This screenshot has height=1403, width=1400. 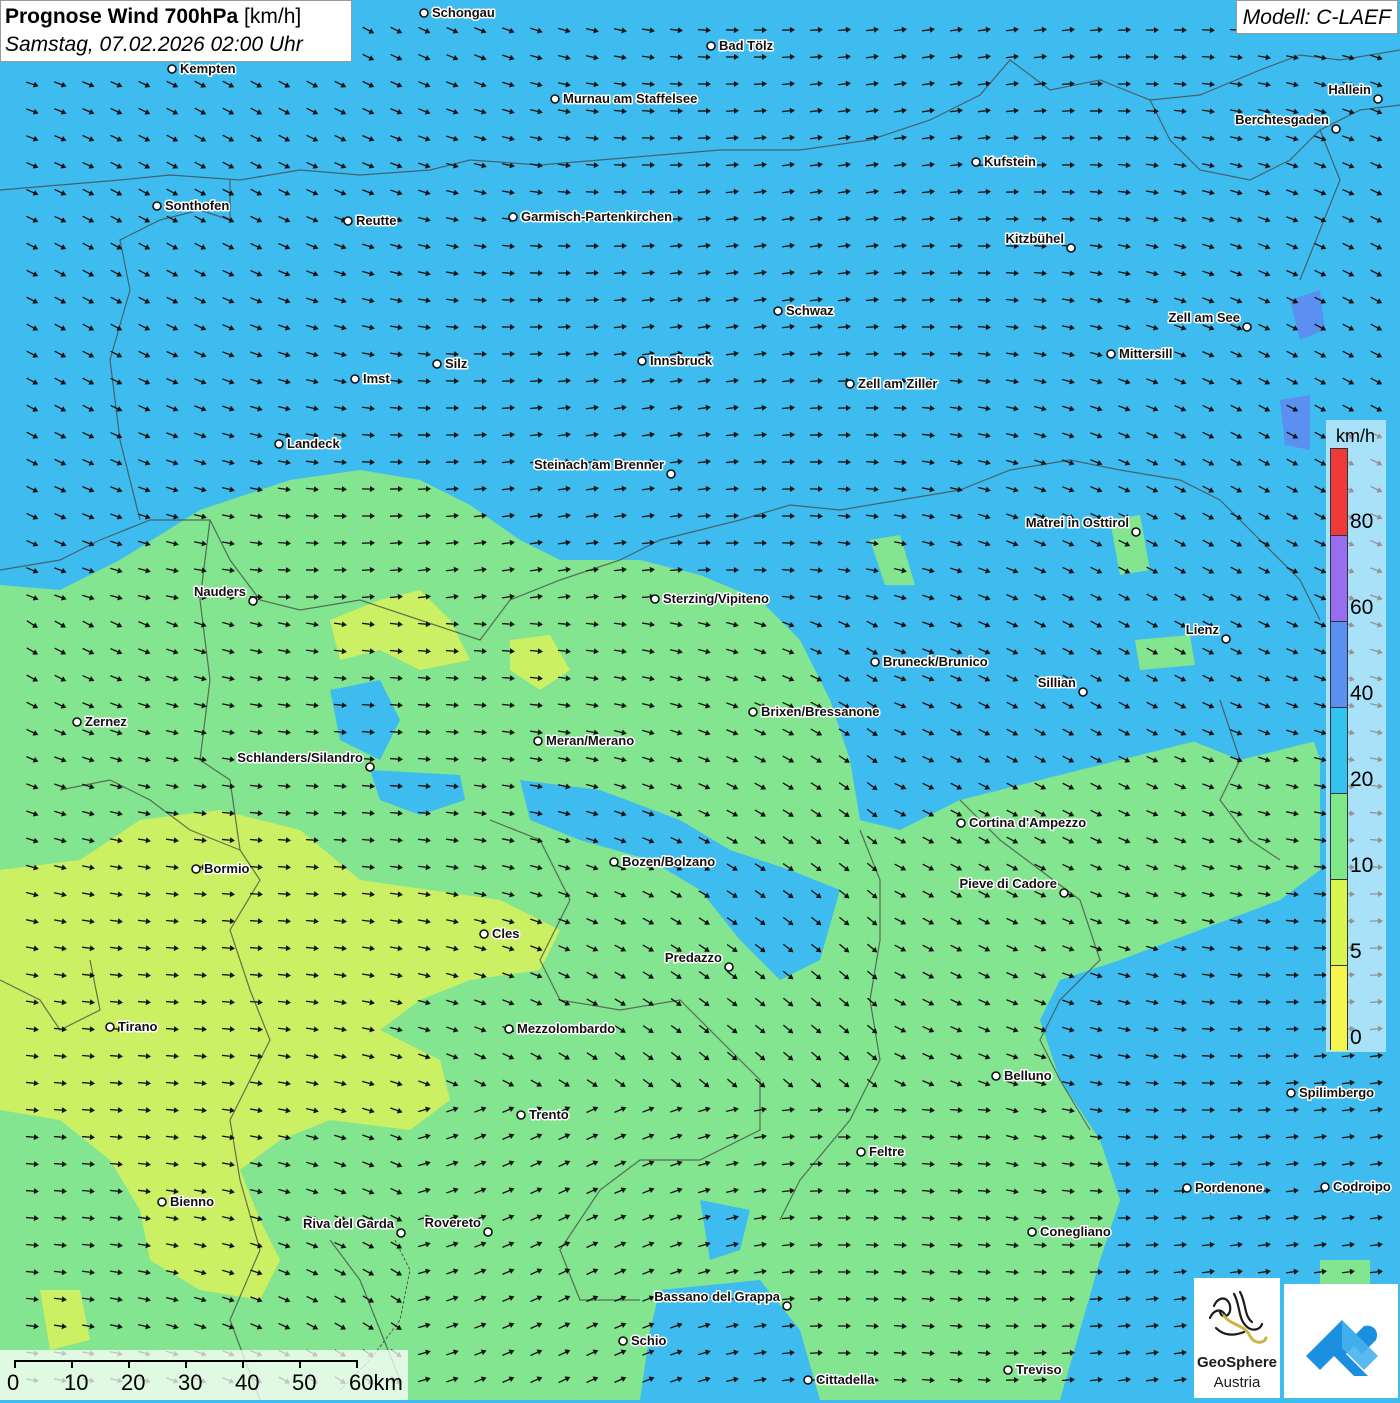 What do you see at coordinates (1010, 161) in the screenshot?
I see `city-label: Kufstein` at bounding box center [1010, 161].